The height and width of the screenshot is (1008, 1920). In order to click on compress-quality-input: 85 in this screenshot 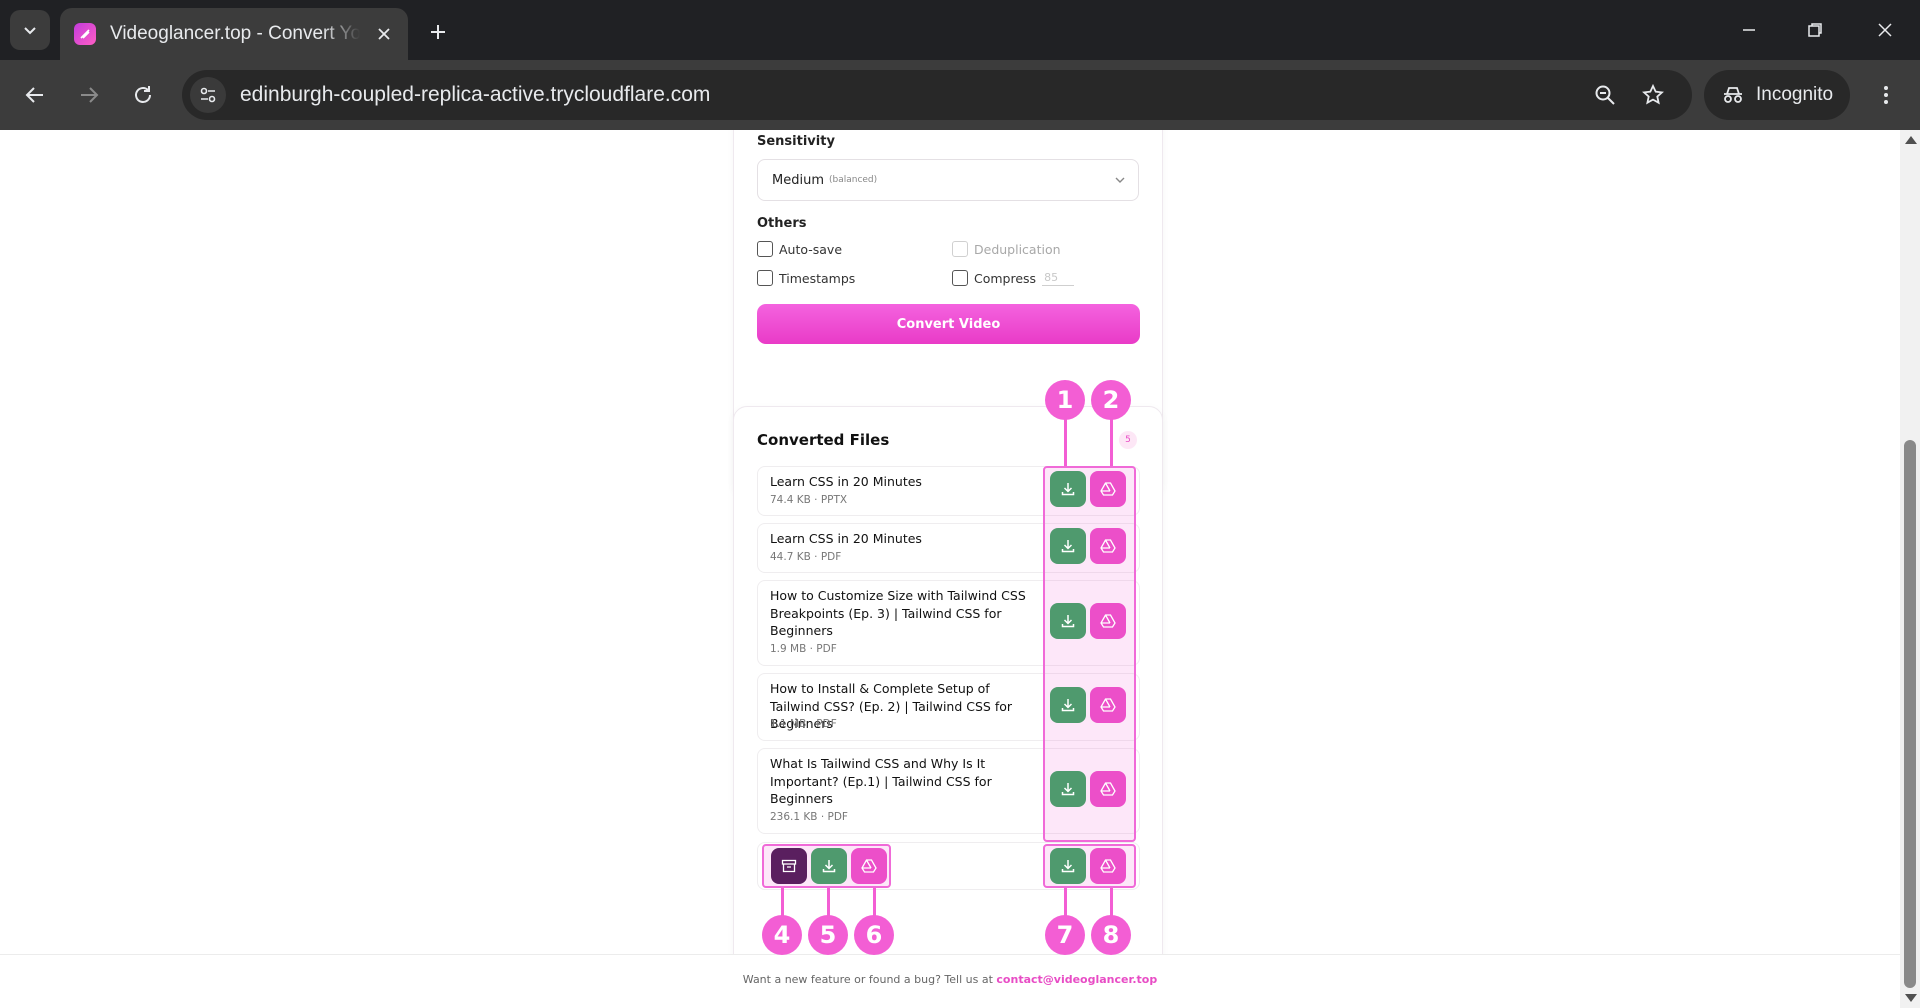, I will do `click(1058, 278)`.